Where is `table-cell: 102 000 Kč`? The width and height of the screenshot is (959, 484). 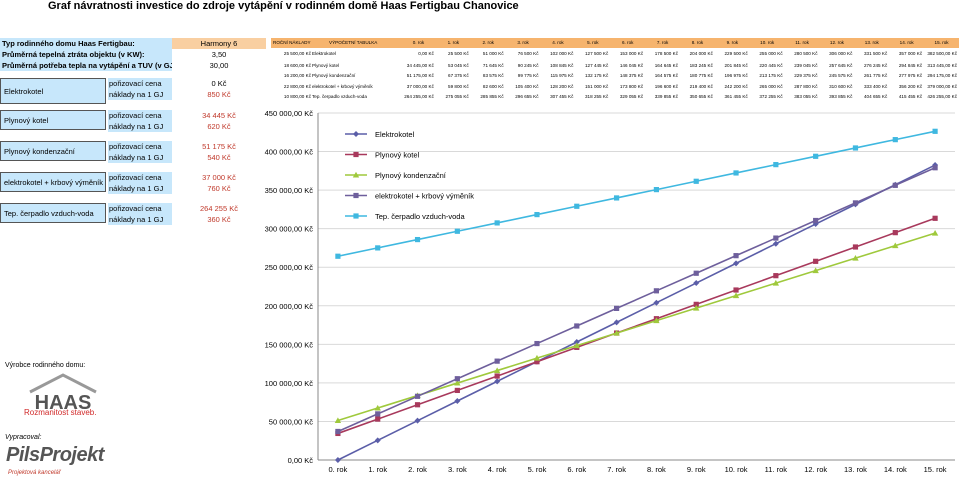 table-cell: 102 000 Kč is located at coordinates (562, 53).